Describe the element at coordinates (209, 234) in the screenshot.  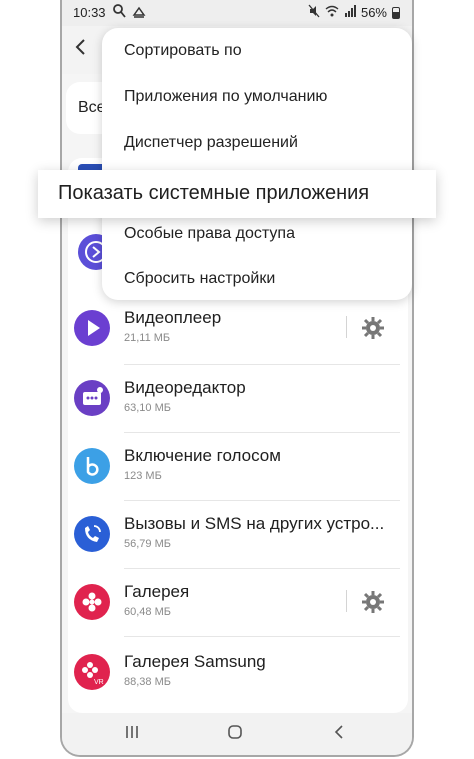
I see `menu-item-special-access: Особые права доступа` at that location.